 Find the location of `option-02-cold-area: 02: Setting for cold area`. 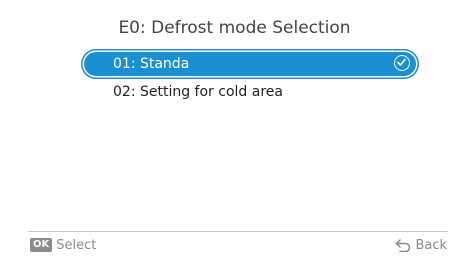

option-02-cold-area: 02: Setting for cold area is located at coordinates (250, 92).